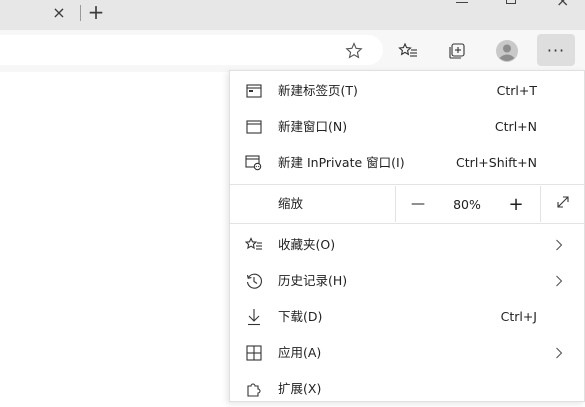 This screenshot has height=407, width=585. I want to click on apps-icon, so click(254, 353).